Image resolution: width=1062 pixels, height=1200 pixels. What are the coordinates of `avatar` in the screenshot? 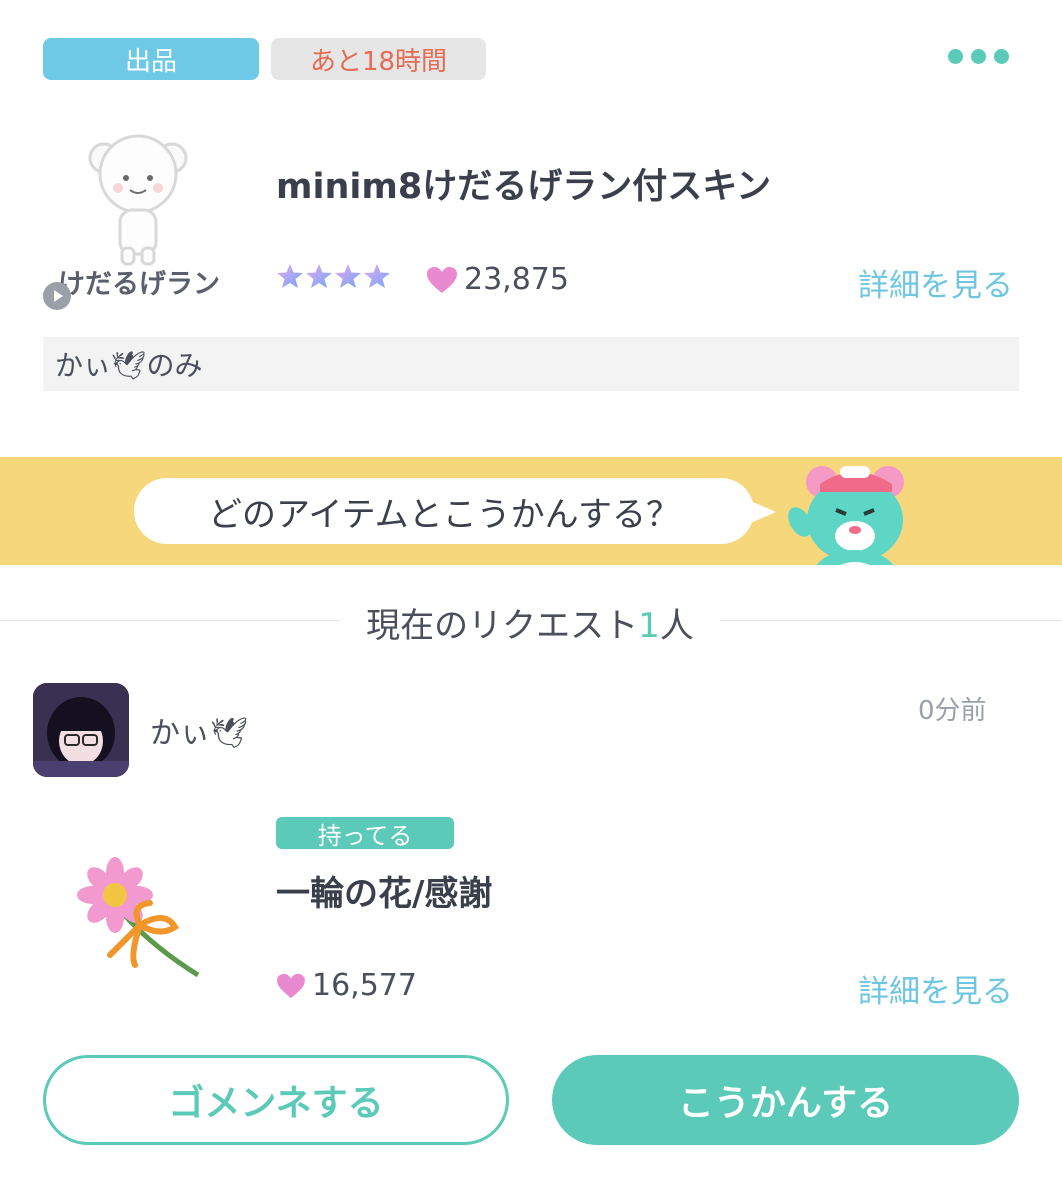 It's located at (81, 730).